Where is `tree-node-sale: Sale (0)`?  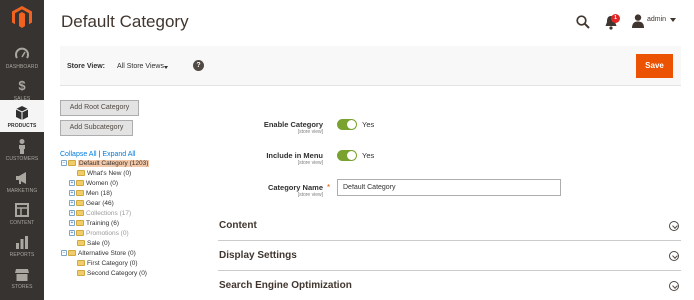
tree-node-sale: Sale (0) is located at coordinates (93, 244).